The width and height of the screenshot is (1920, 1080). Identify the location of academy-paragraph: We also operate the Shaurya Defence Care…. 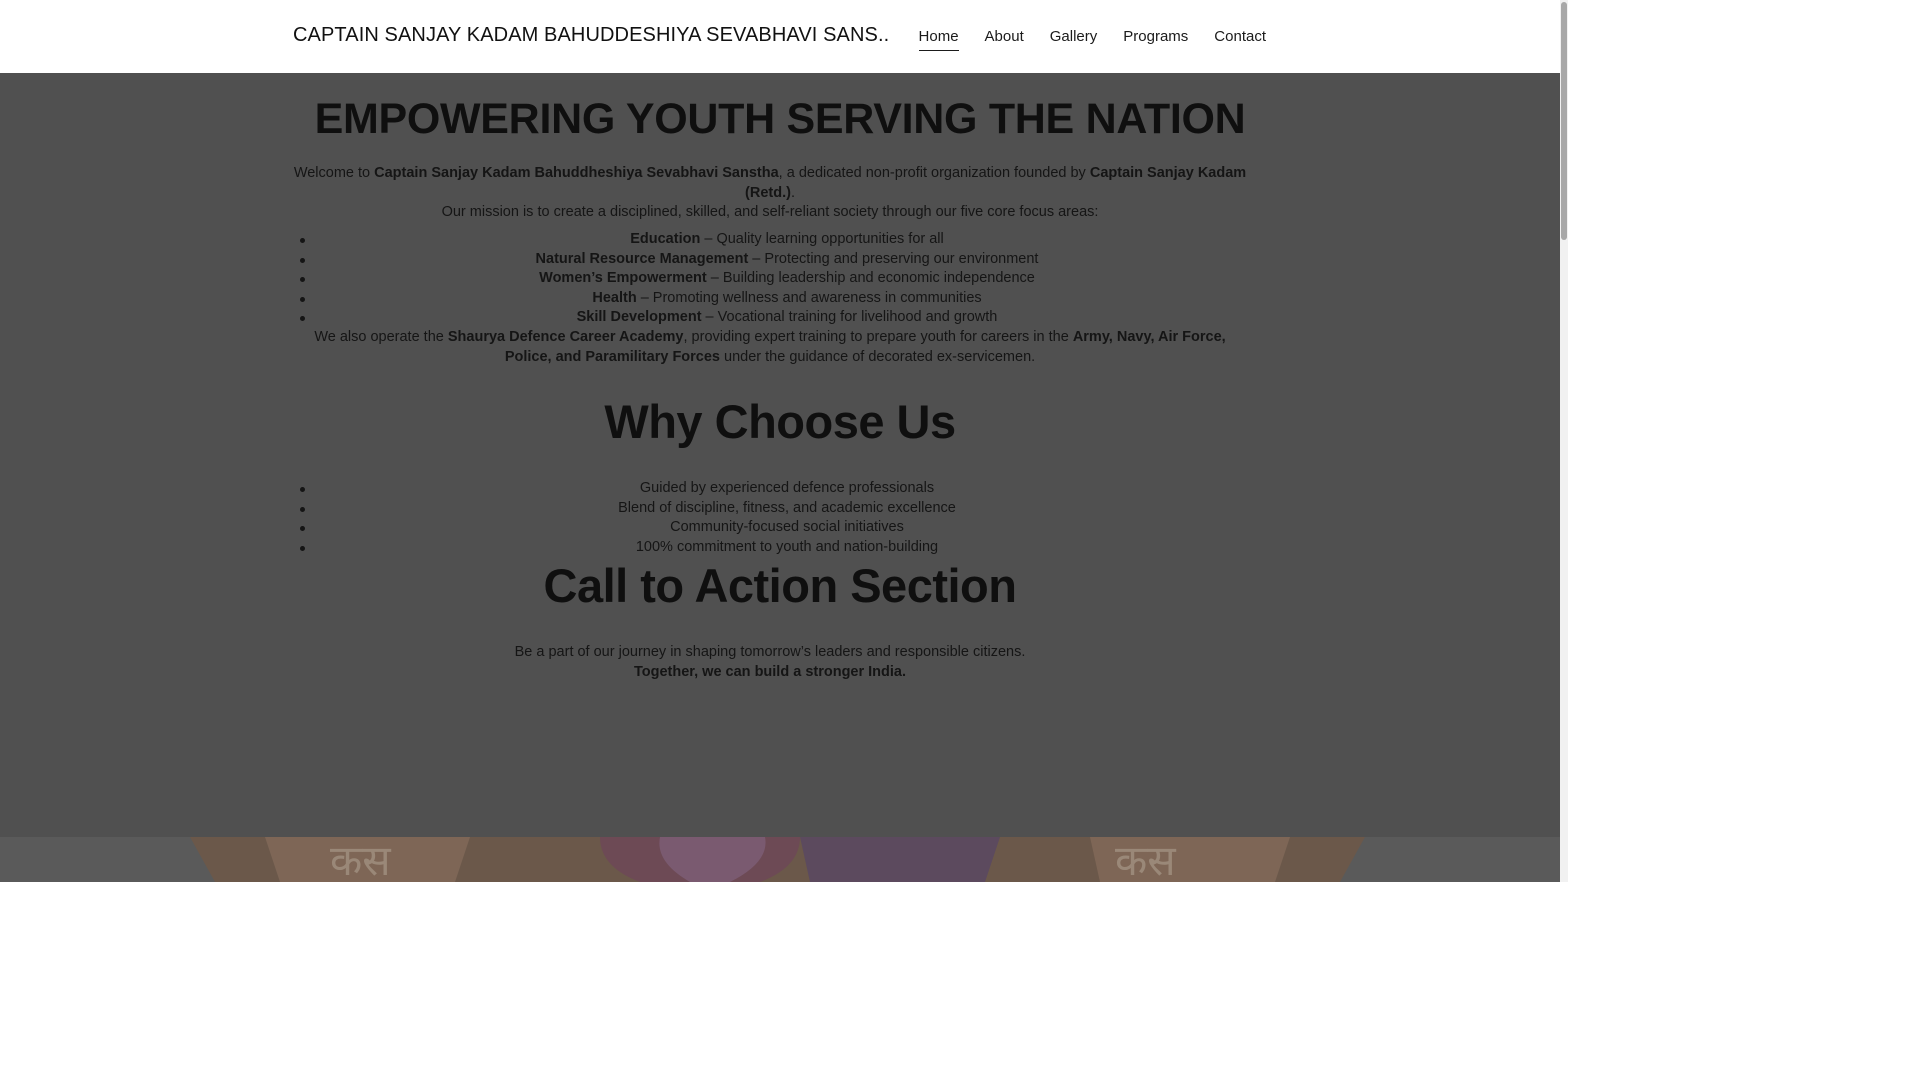
(770, 347).